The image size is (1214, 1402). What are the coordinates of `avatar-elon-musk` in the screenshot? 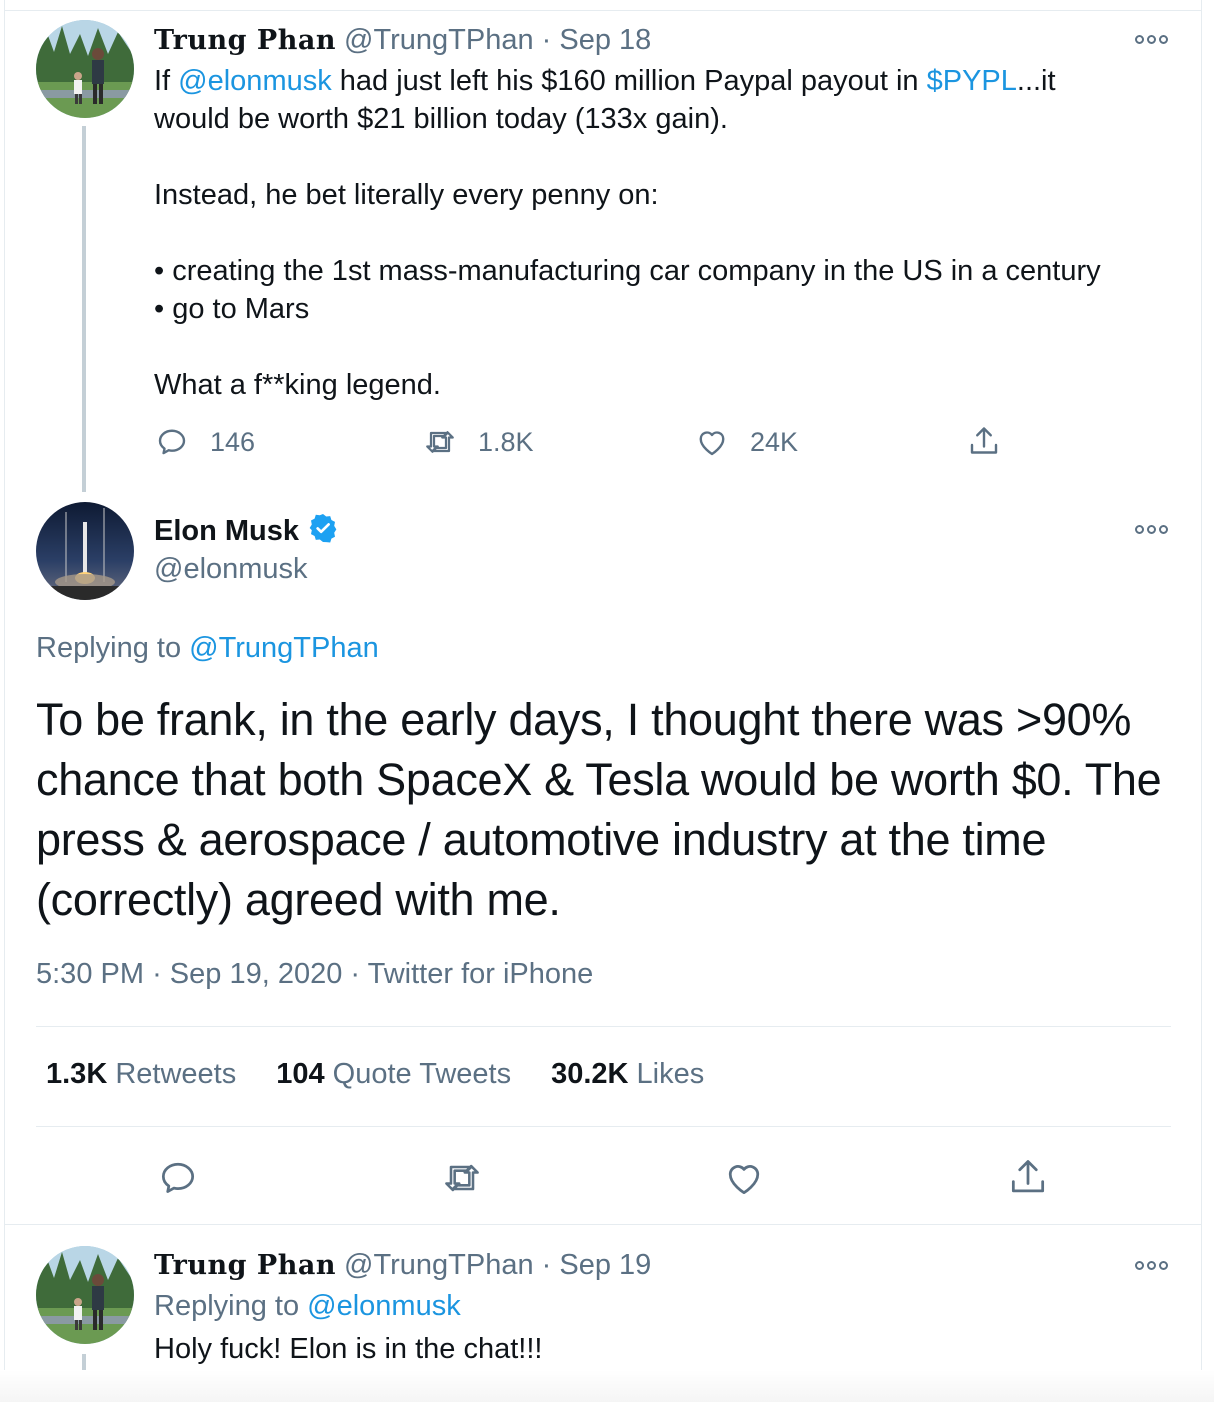 It's located at (85, 551).